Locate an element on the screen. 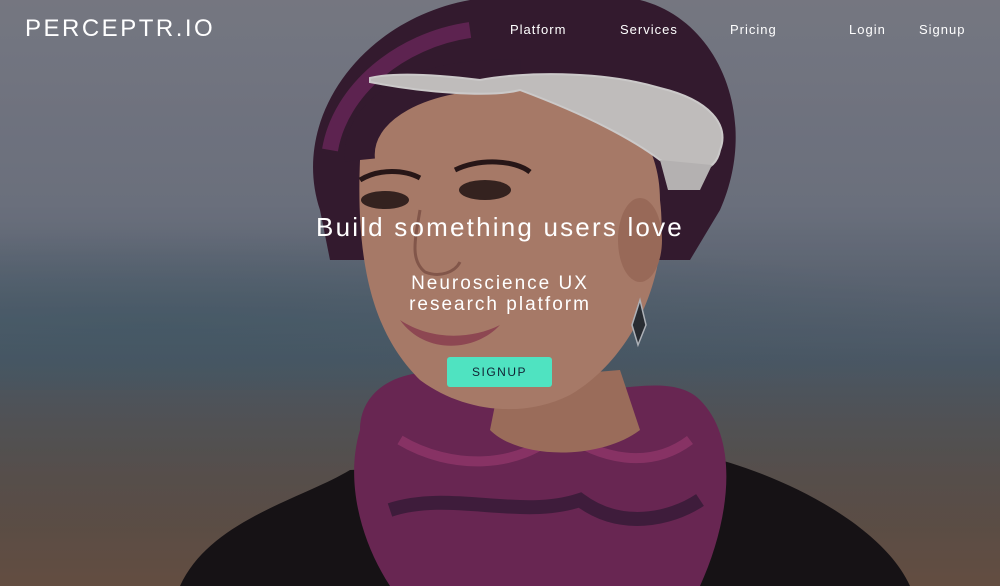  hero-headline: Build something users love is located at coordinates (500, 227).